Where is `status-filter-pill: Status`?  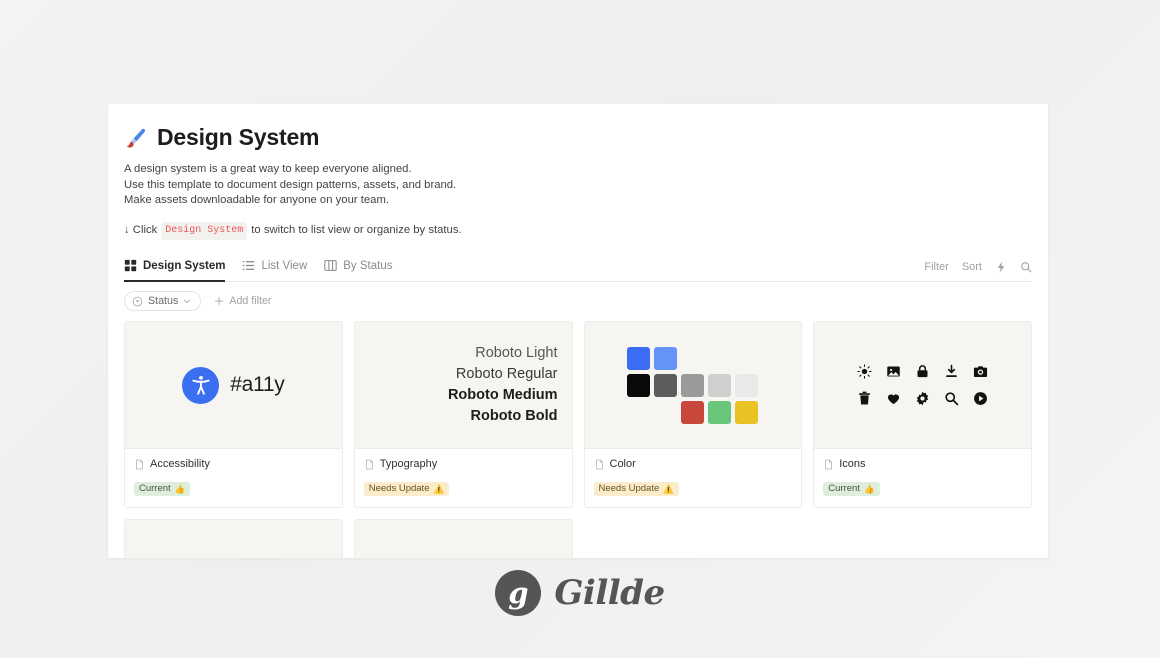 status-filter-pill: Status is located at coordinates (163, 301).